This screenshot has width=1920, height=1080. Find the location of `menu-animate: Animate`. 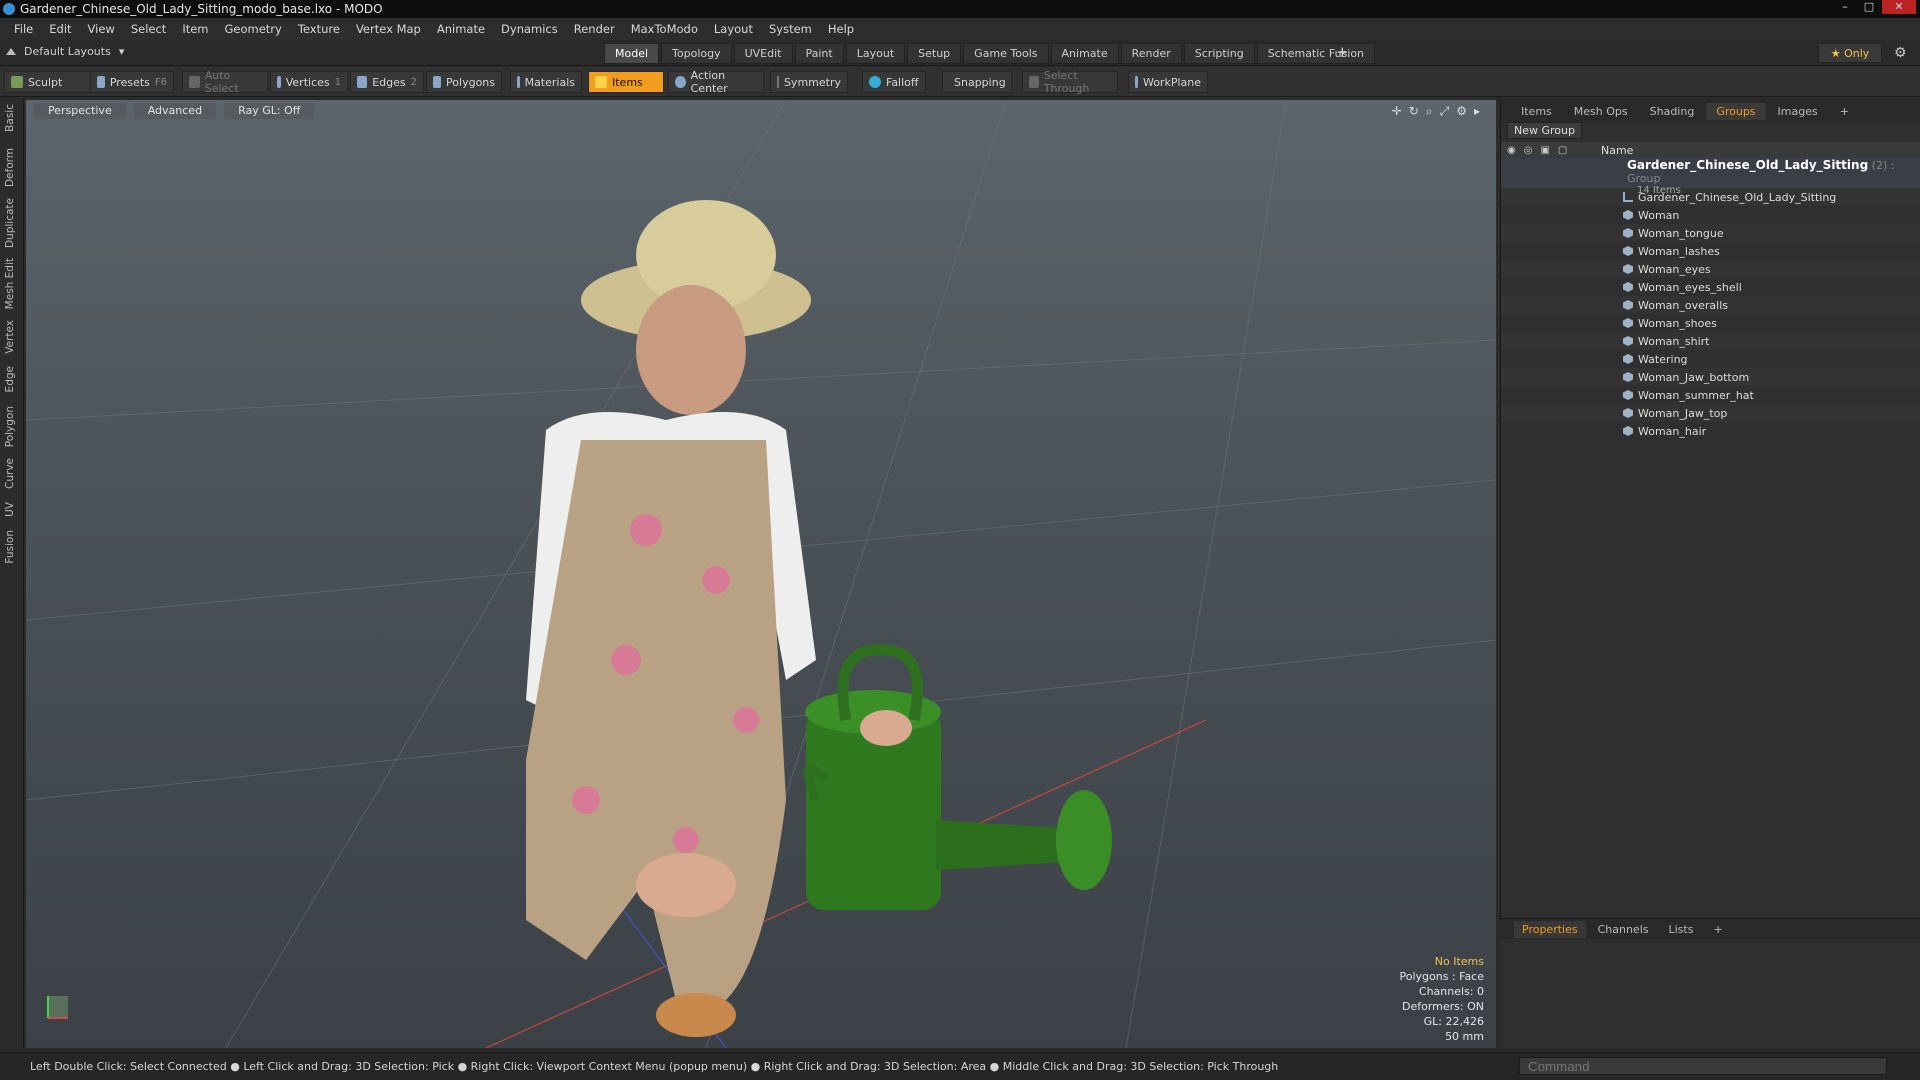

menu-animate: Animate is located at coordinates (461, 29).